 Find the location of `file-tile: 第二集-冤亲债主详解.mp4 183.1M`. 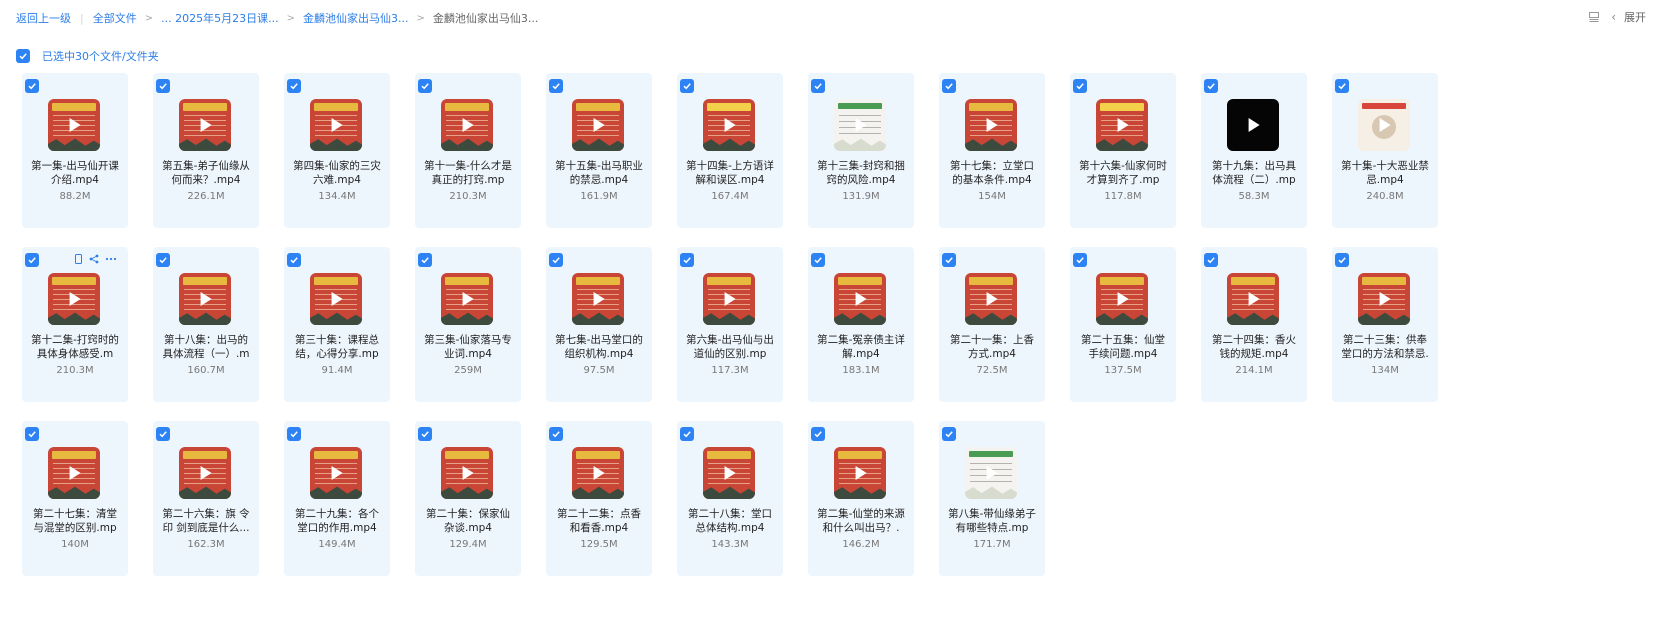

file-tile: 第二集-冤亲债主详解.mp4 183.1M is located at coordinates (861, 324).